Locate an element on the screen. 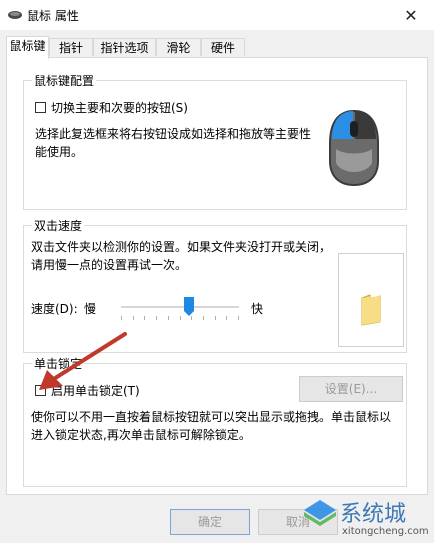 Image resolution: width=434 pixels, height=543 pixels. tab-pointer-options: 指针选项 is located at coordinates (124, 47).